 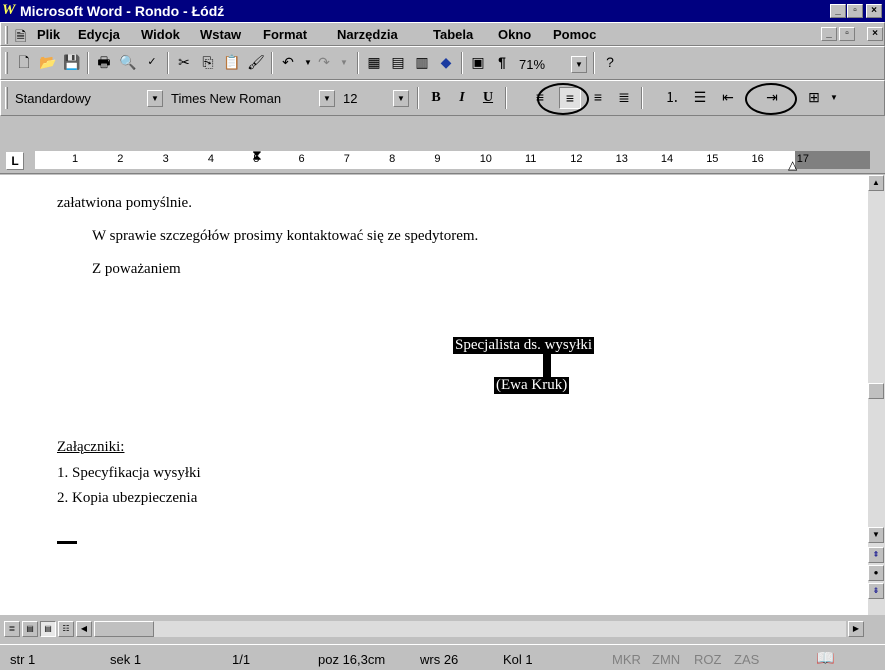 What do you see at coordinates (285, 34) in the screenshot?
I see `menu-format: Format` at bounding box center [285, 34].